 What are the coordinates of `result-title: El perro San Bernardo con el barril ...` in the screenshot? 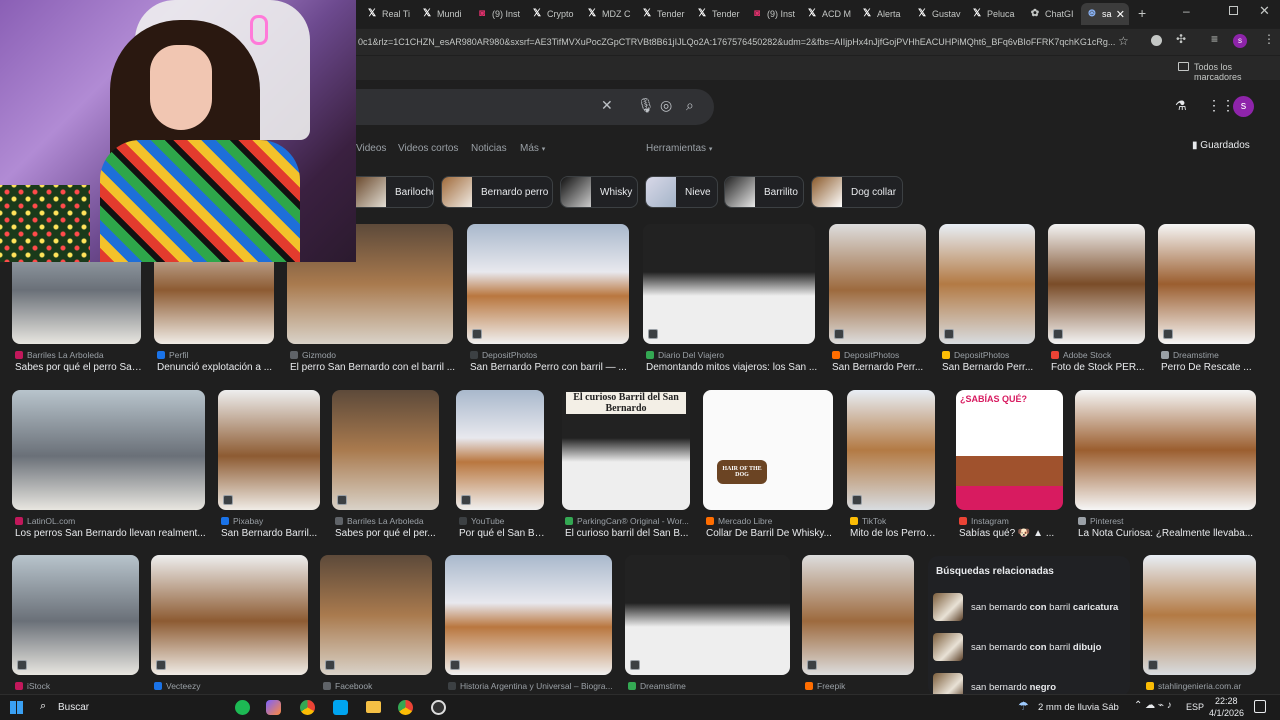 It's located at (373, 367).